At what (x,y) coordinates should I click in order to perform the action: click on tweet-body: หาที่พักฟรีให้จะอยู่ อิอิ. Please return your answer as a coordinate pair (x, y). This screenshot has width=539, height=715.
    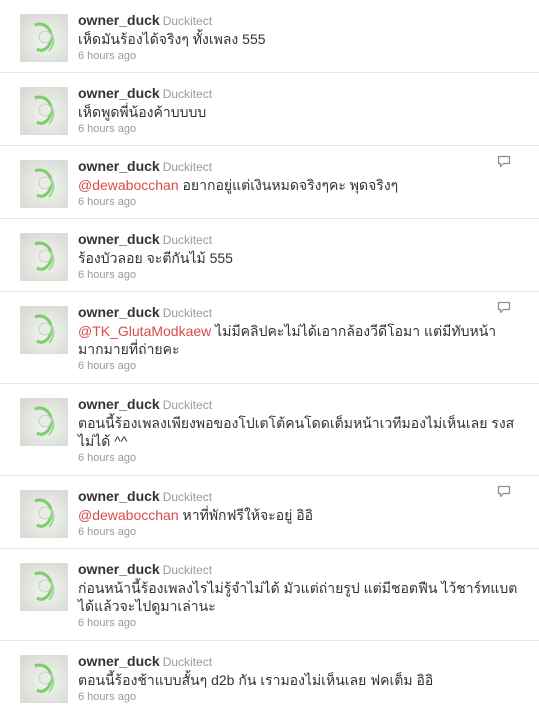
    Looking at the image, I should click on (246, 515).